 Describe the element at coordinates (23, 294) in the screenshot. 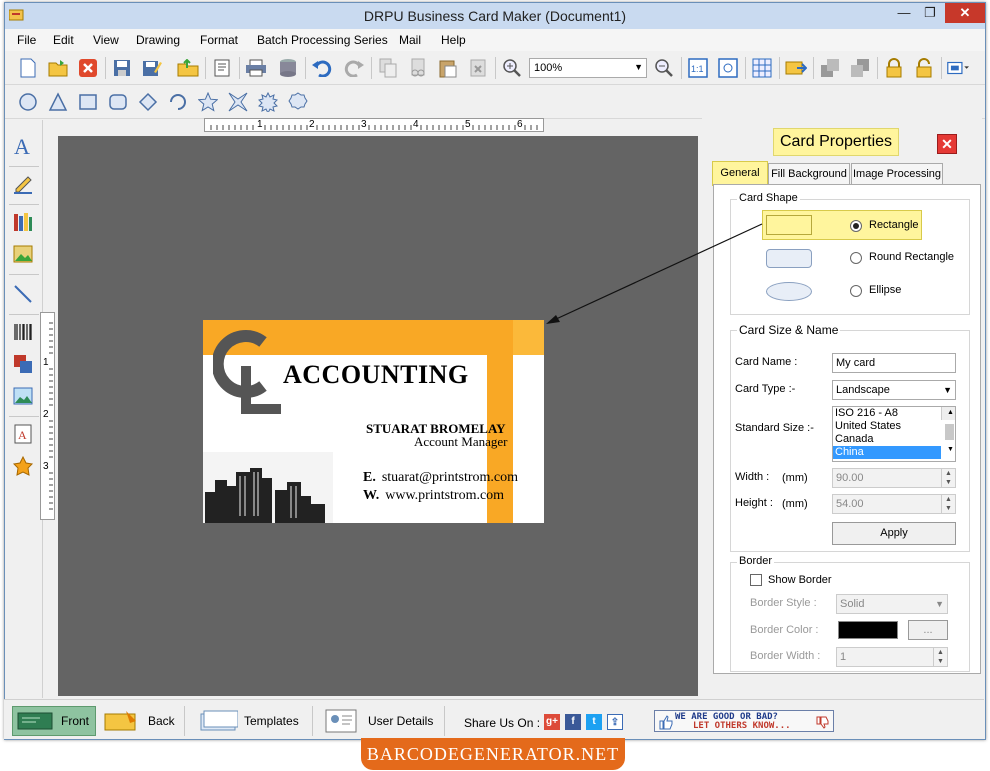

I see `line-tool-icon` at that location.